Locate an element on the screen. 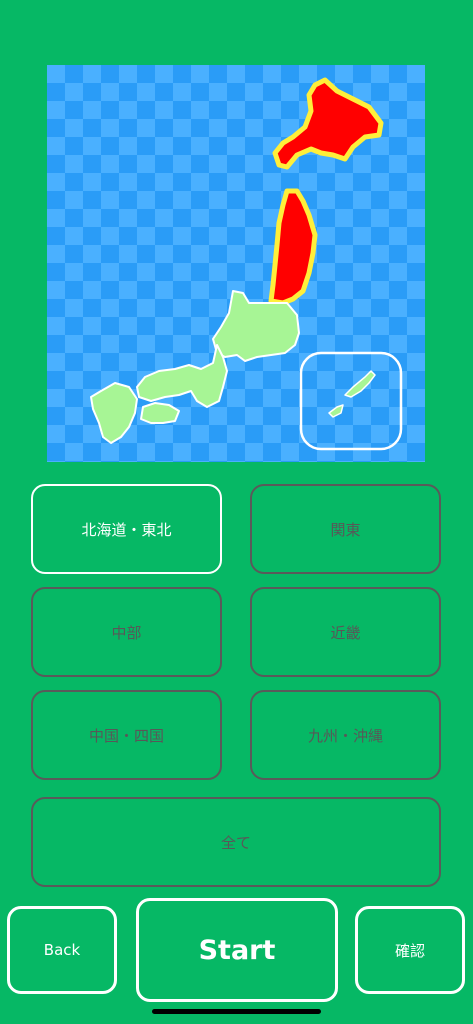 This screenshot has width=473, height=1024. back-button: Back is located at coordinates (62, 950).